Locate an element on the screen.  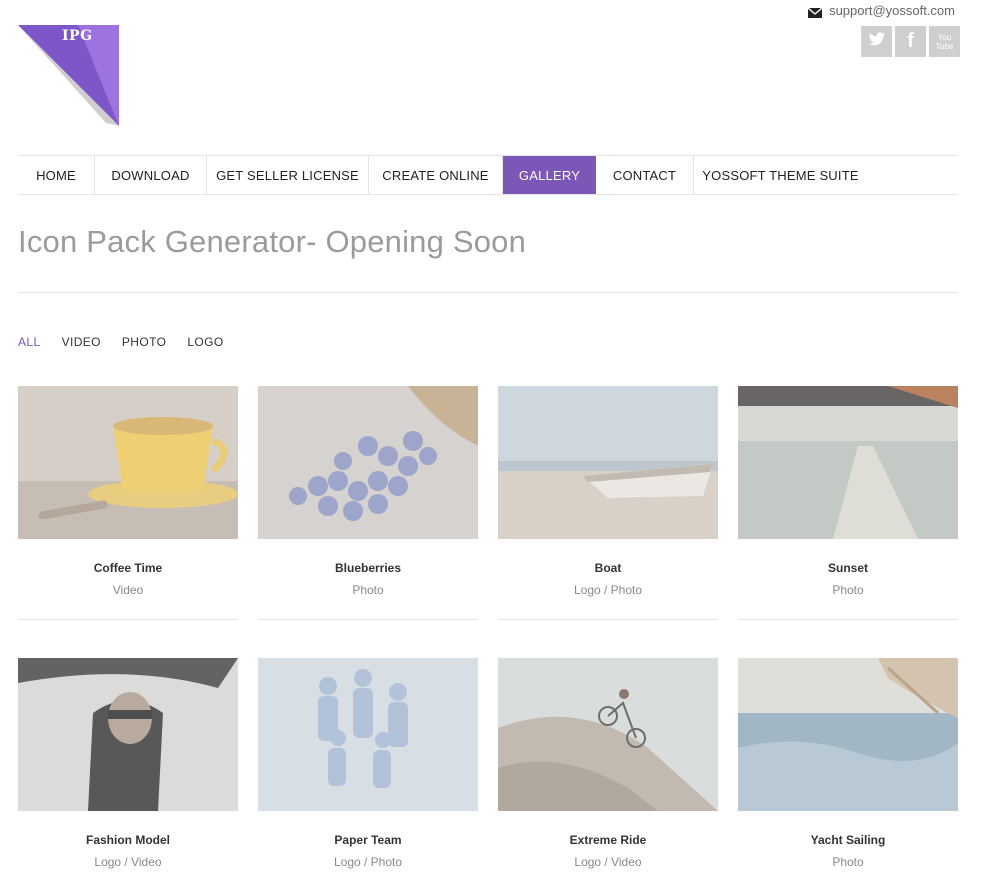
item-title: Paper Team is located at coordinates (368, 840).